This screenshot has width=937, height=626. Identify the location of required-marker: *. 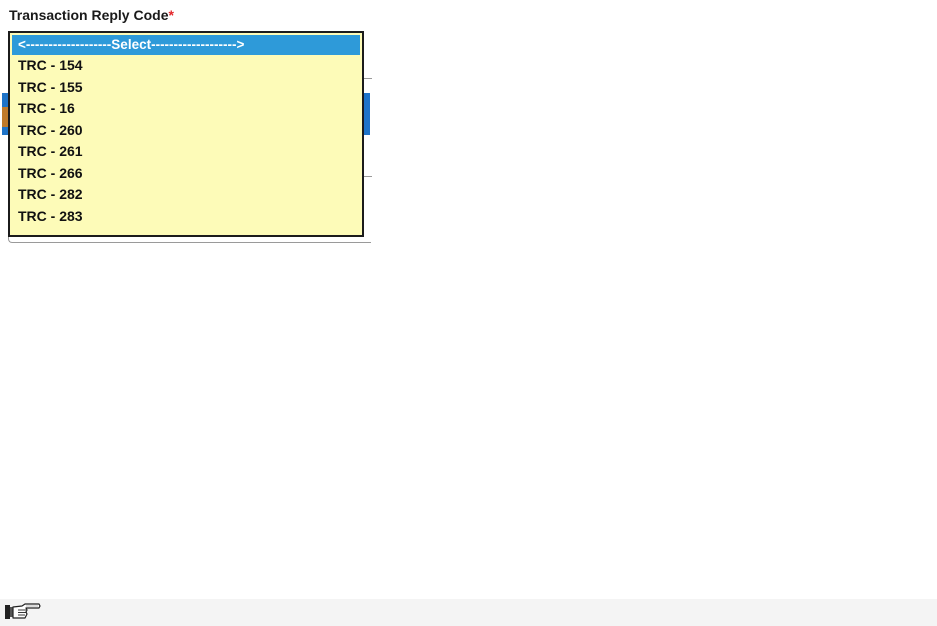
(171, 15).